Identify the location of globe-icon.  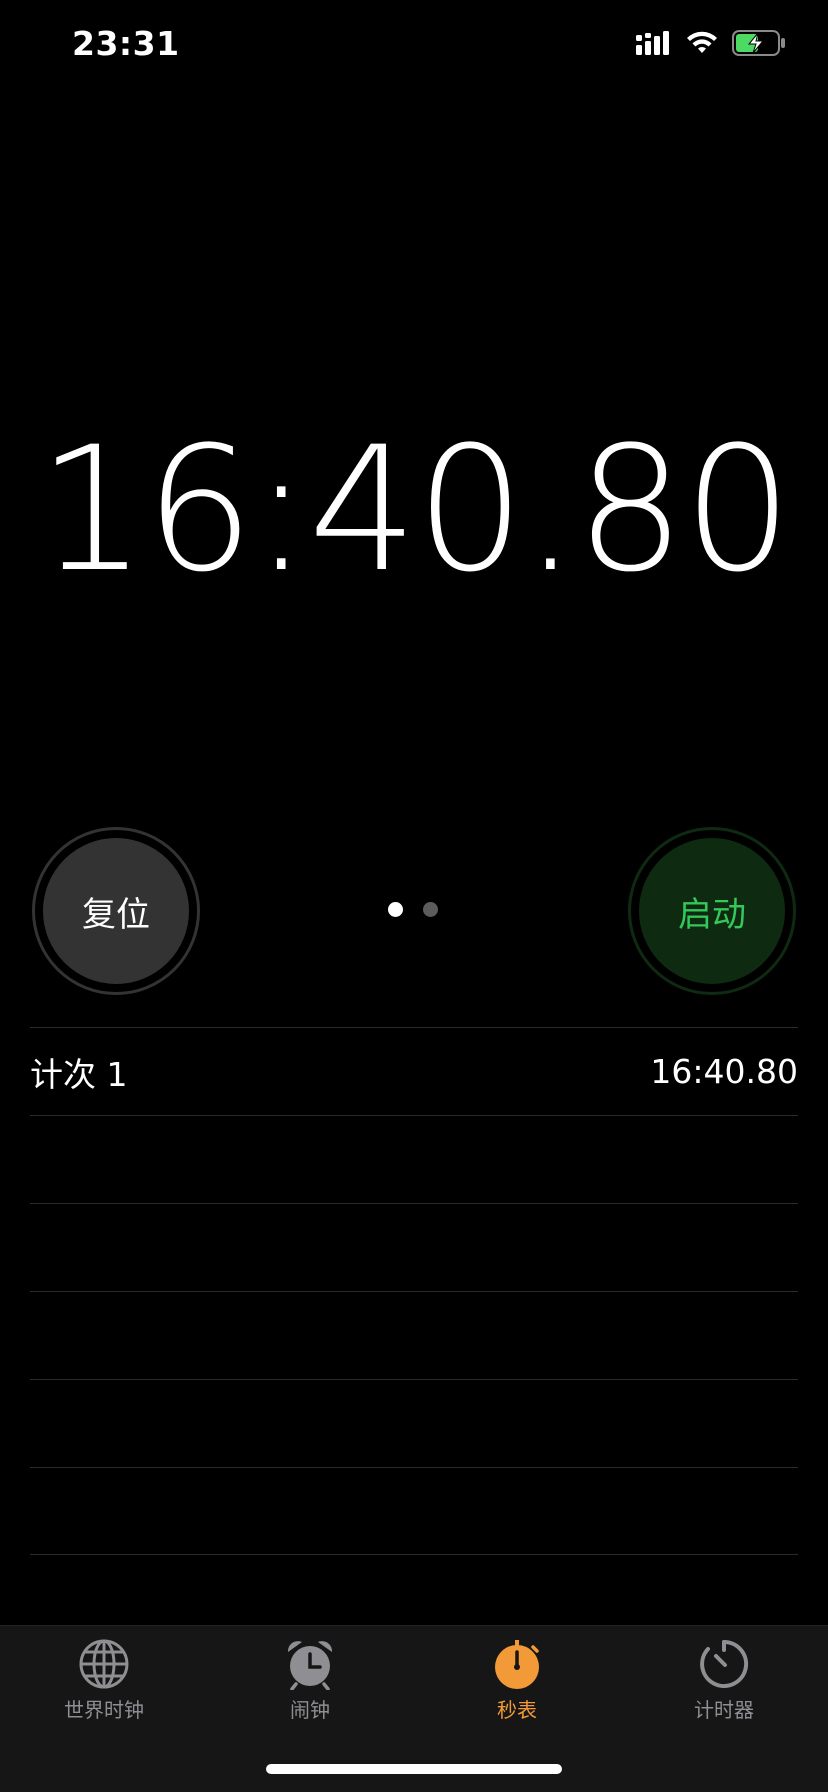
(104, 1664).